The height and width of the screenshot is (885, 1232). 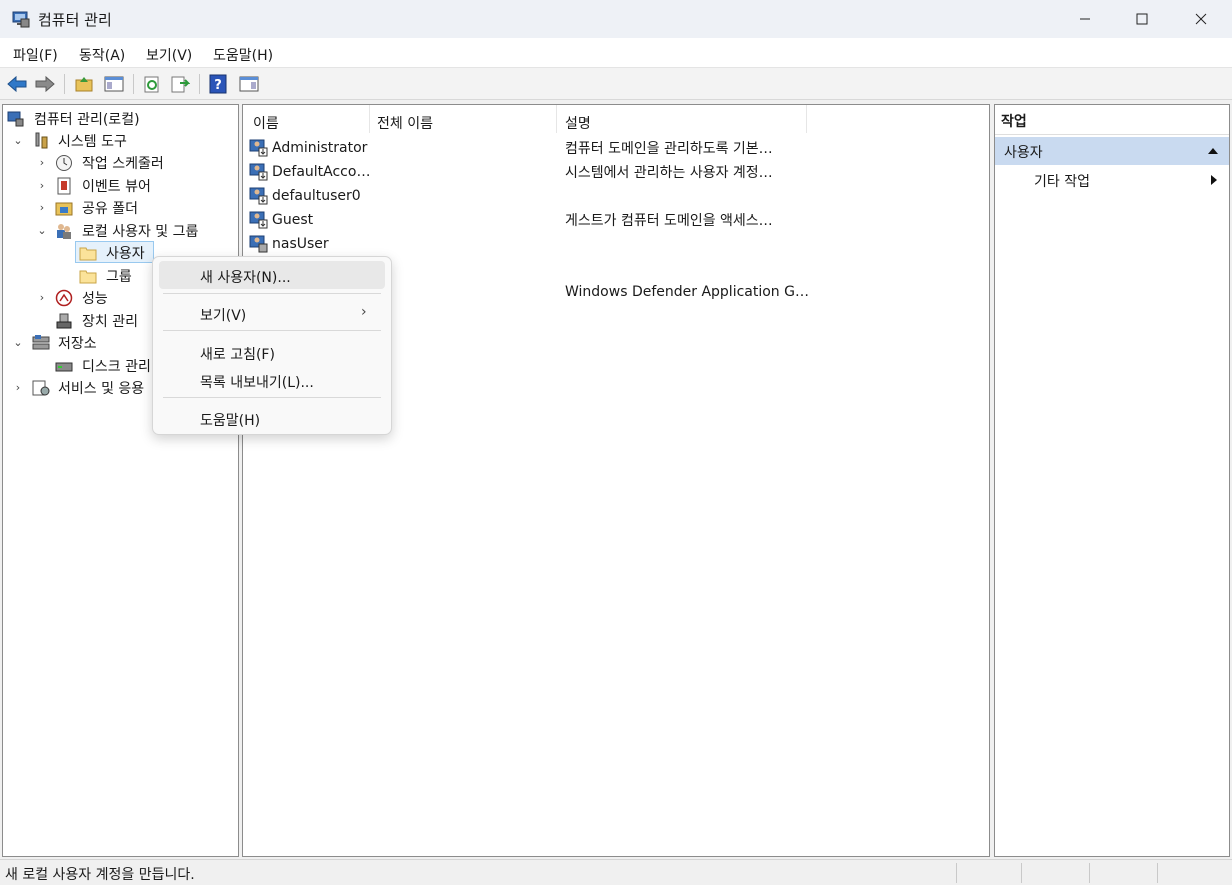 I want to click on tree-item-root: 컴퓨터 관리(로컬), so click(x=117, y=119).